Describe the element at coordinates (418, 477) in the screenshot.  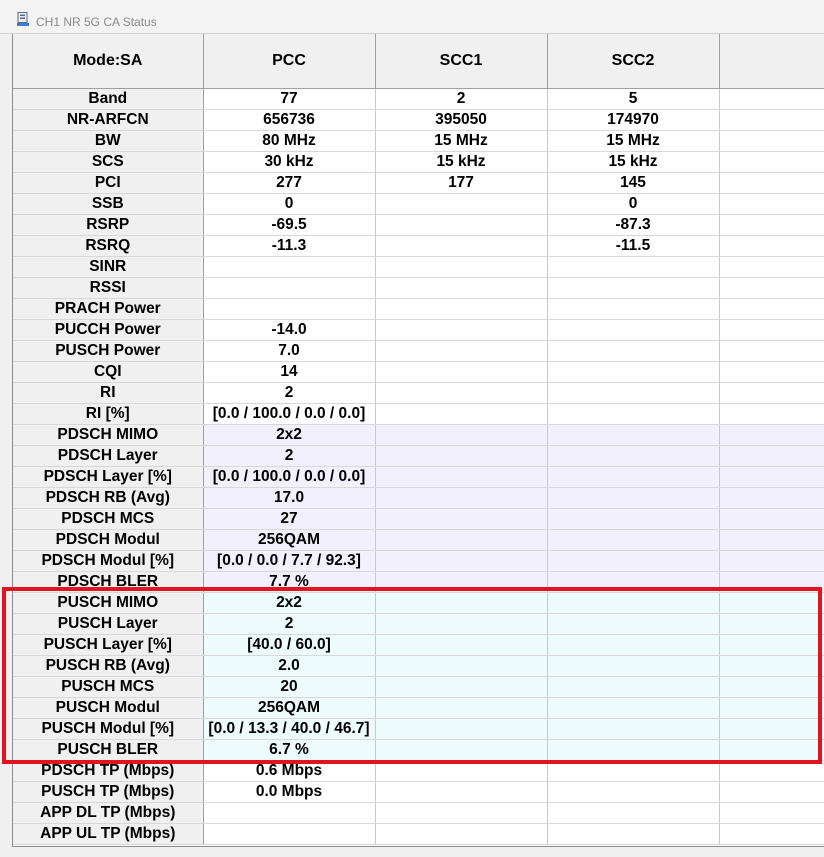
I see `table-row: PDSCH Layer [%] [0.0 / 100.0 / 0.0 / 0.0]` at that location.